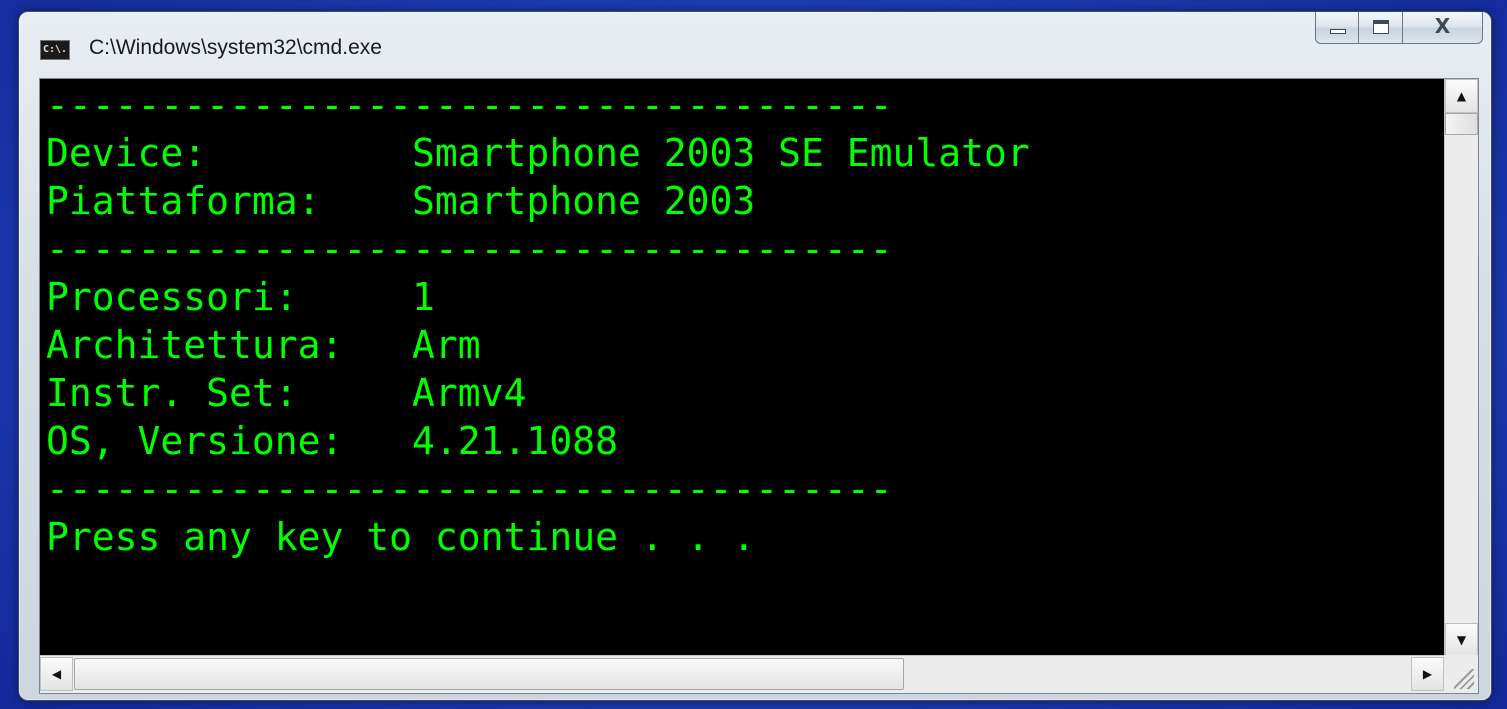 The image size is (1507, 709). I want to click on title-bar: C:\. C:\Windows\system32\cmd.exe X, so click(755, 45).